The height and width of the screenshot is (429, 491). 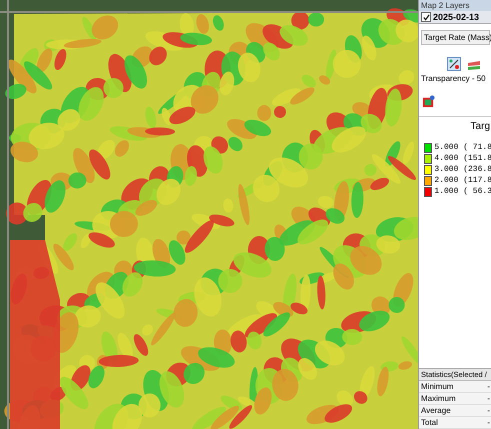 What do you see at coordinates (438, 398) in the screenshot?
I see `statistic-label: Maximum` at bounding box center [438, 398].